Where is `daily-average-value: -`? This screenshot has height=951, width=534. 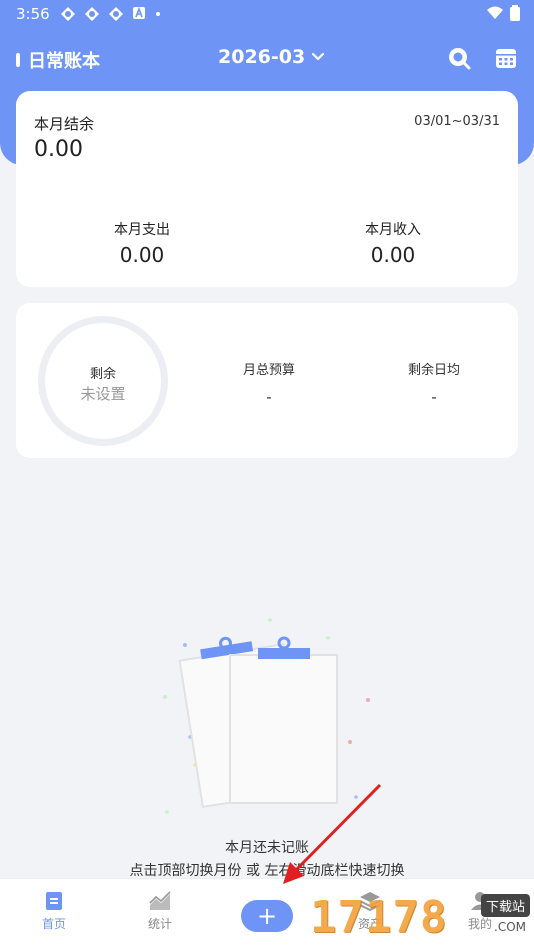 daily-average-value: - is located at coordinates (434, 397).